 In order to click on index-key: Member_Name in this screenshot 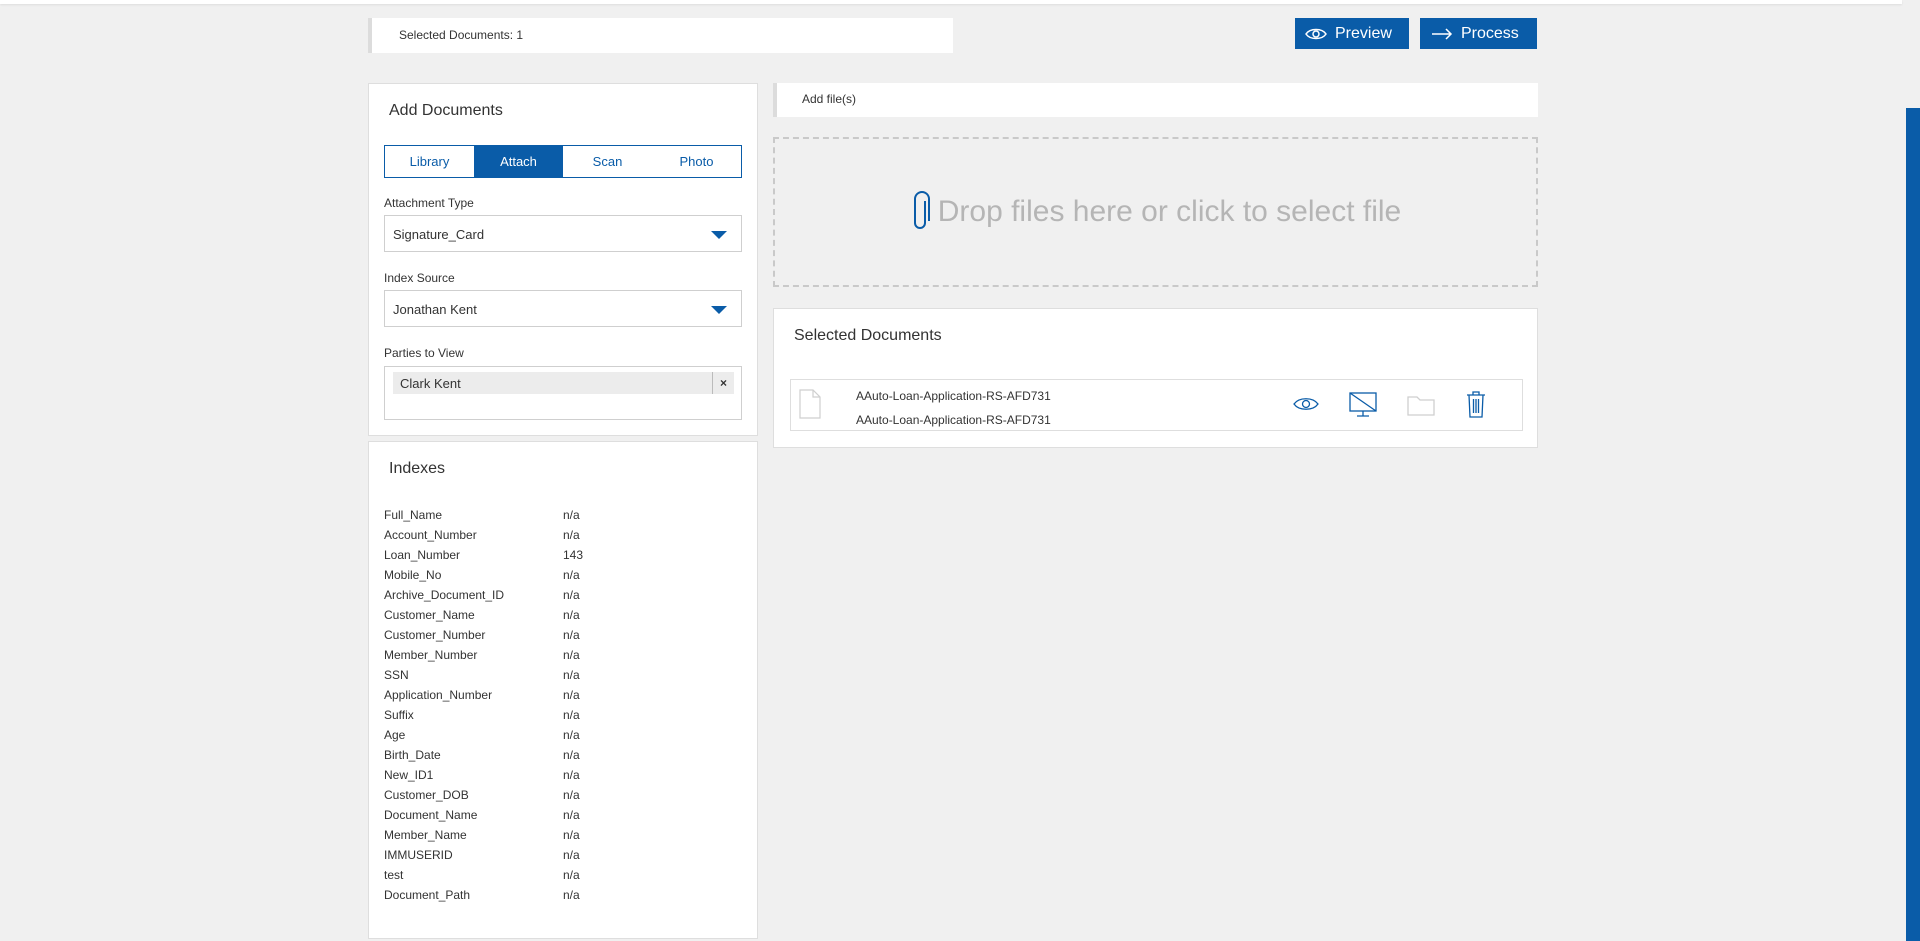, I will do `click(425, 835)`.